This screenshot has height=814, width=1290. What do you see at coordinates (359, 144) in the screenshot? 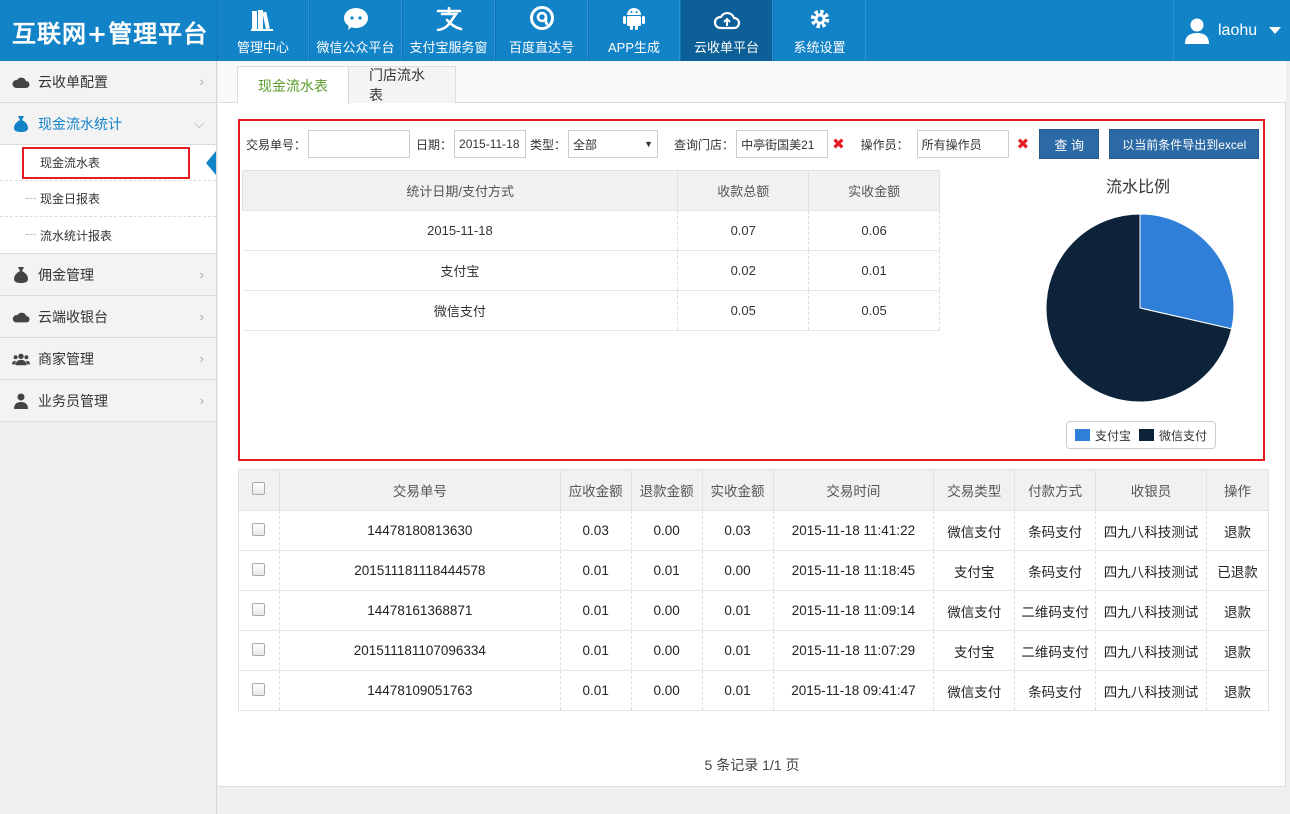
I see `order-no-input` at bounding box center [359, 144].